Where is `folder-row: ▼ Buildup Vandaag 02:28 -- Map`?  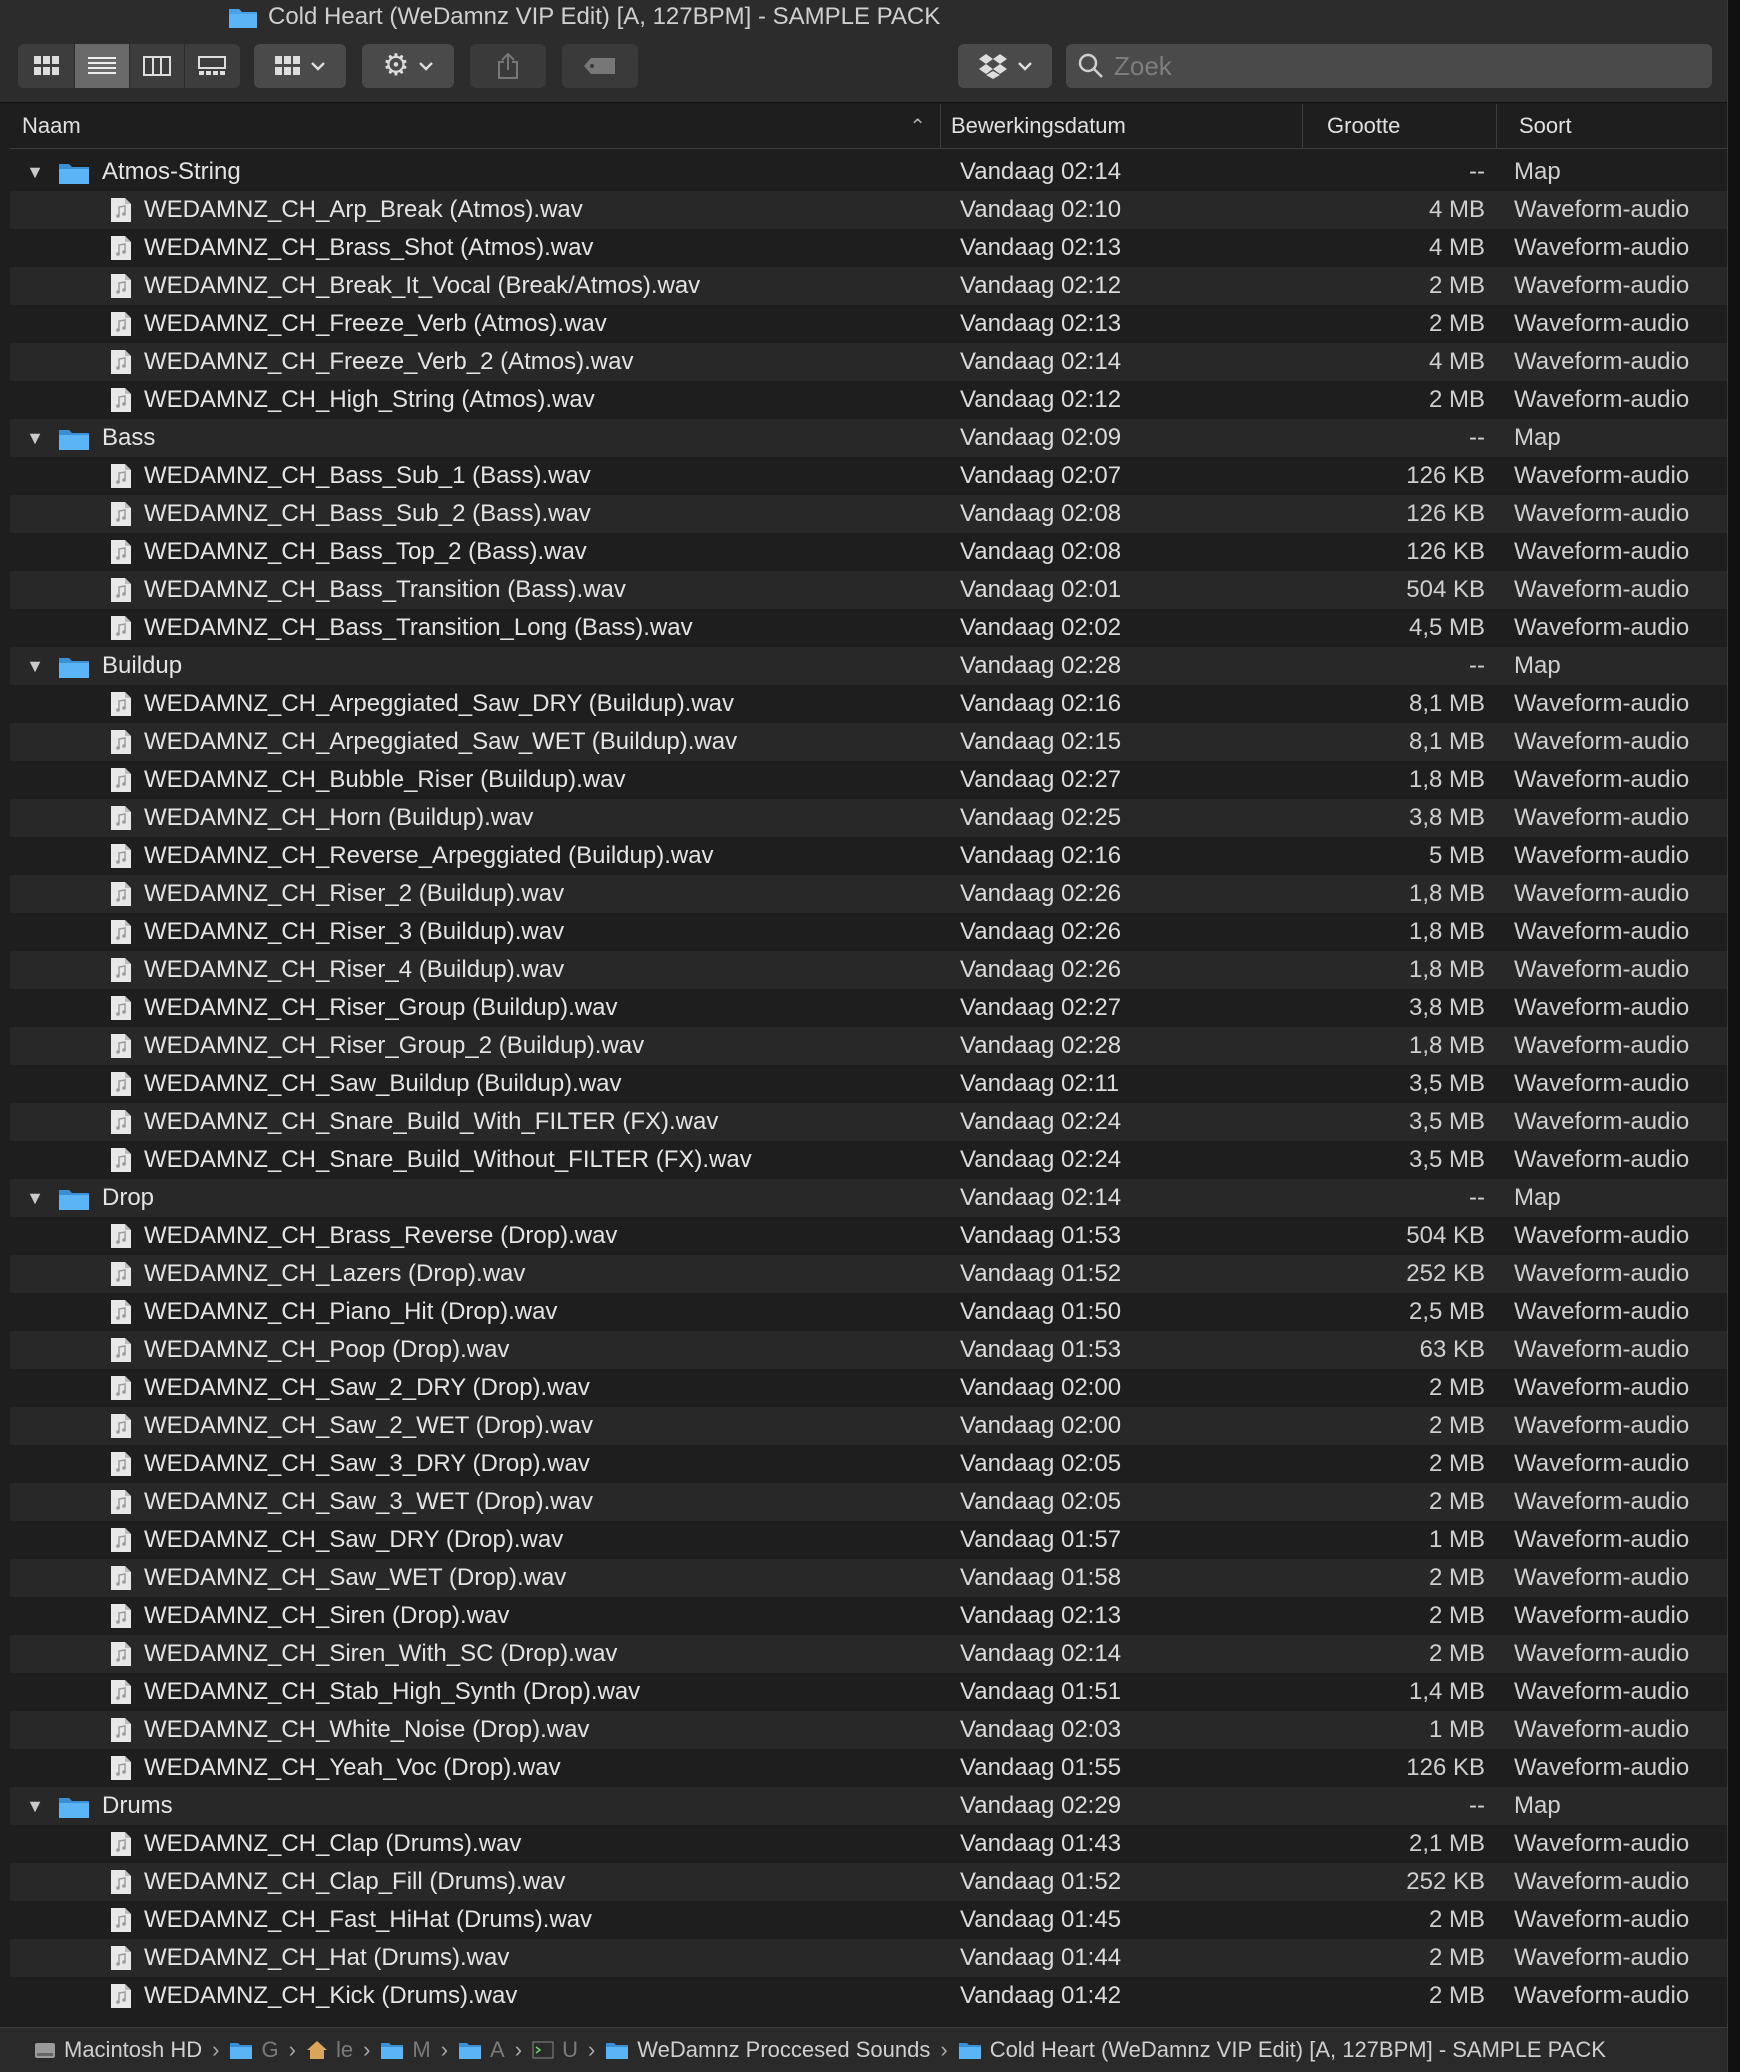
folder-row: ▼ Buildup Vandaag 02:28 -- Map is located at coordinates (868, 666).